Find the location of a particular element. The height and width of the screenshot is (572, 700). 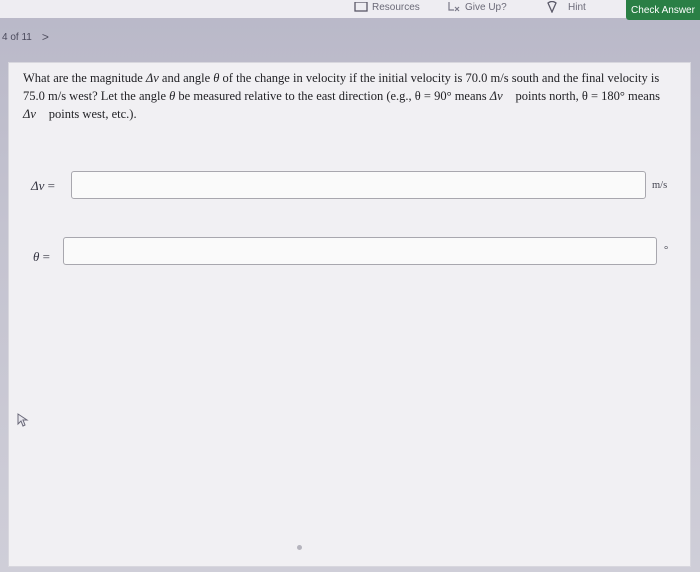

top-toolbar: Resources Give Up? Hint Check Answer is located at coordinates (350, 10).